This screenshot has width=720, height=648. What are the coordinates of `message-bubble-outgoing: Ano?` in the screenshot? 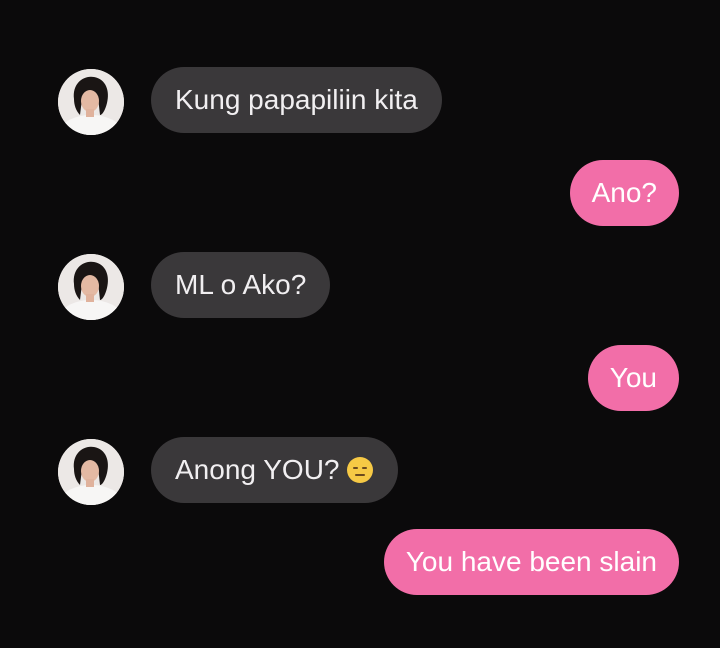 It's located at (624, 193).